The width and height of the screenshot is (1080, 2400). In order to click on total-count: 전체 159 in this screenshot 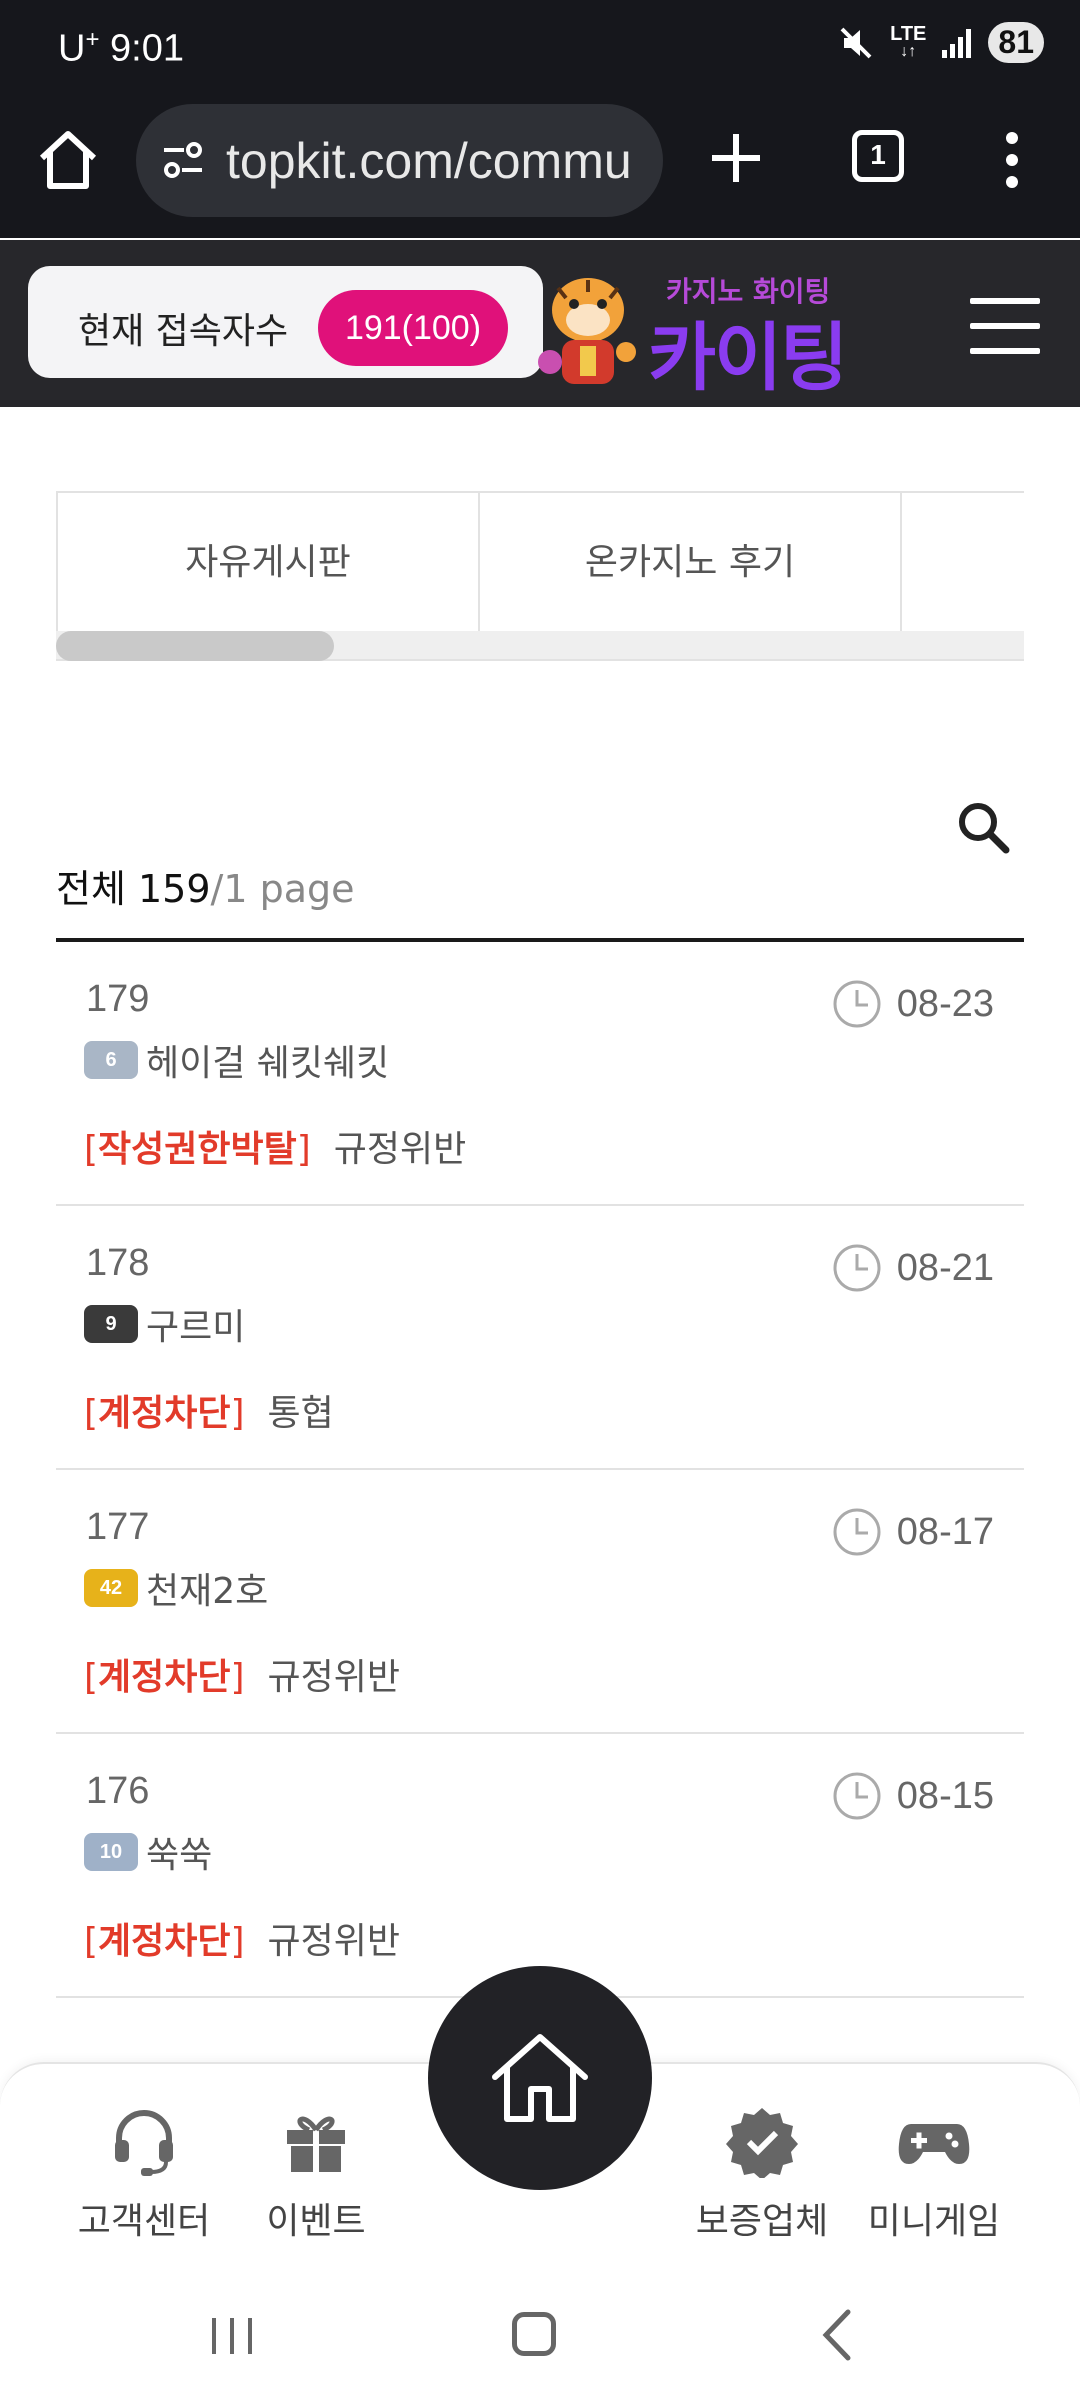, I will do `click(133, 889)`.